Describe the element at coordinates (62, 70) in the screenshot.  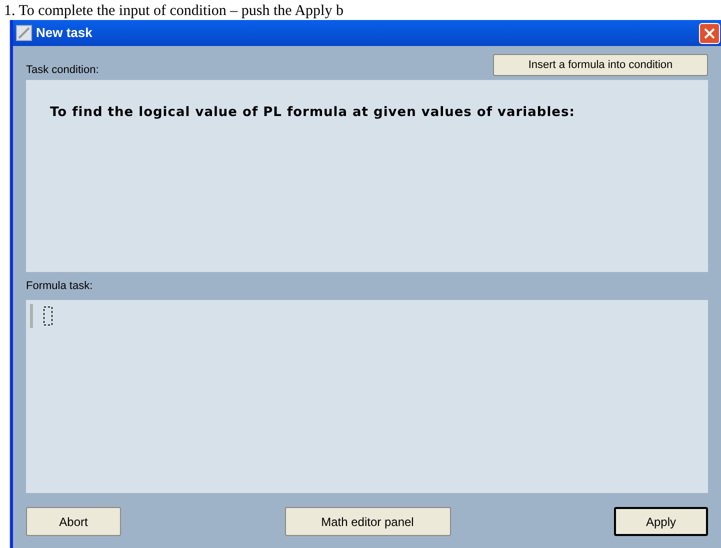
I see `section-label: Task condition:` at that location.